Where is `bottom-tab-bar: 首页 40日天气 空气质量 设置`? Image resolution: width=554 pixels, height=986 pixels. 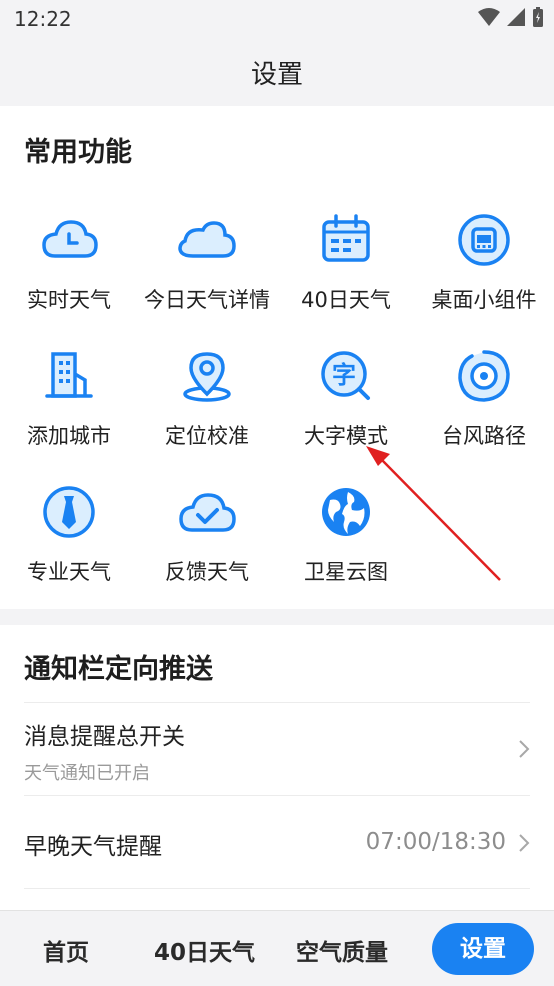
bottom-tab-bar: 首页 40日天气 空气质量 设置 is located at coordinates (277, 948).